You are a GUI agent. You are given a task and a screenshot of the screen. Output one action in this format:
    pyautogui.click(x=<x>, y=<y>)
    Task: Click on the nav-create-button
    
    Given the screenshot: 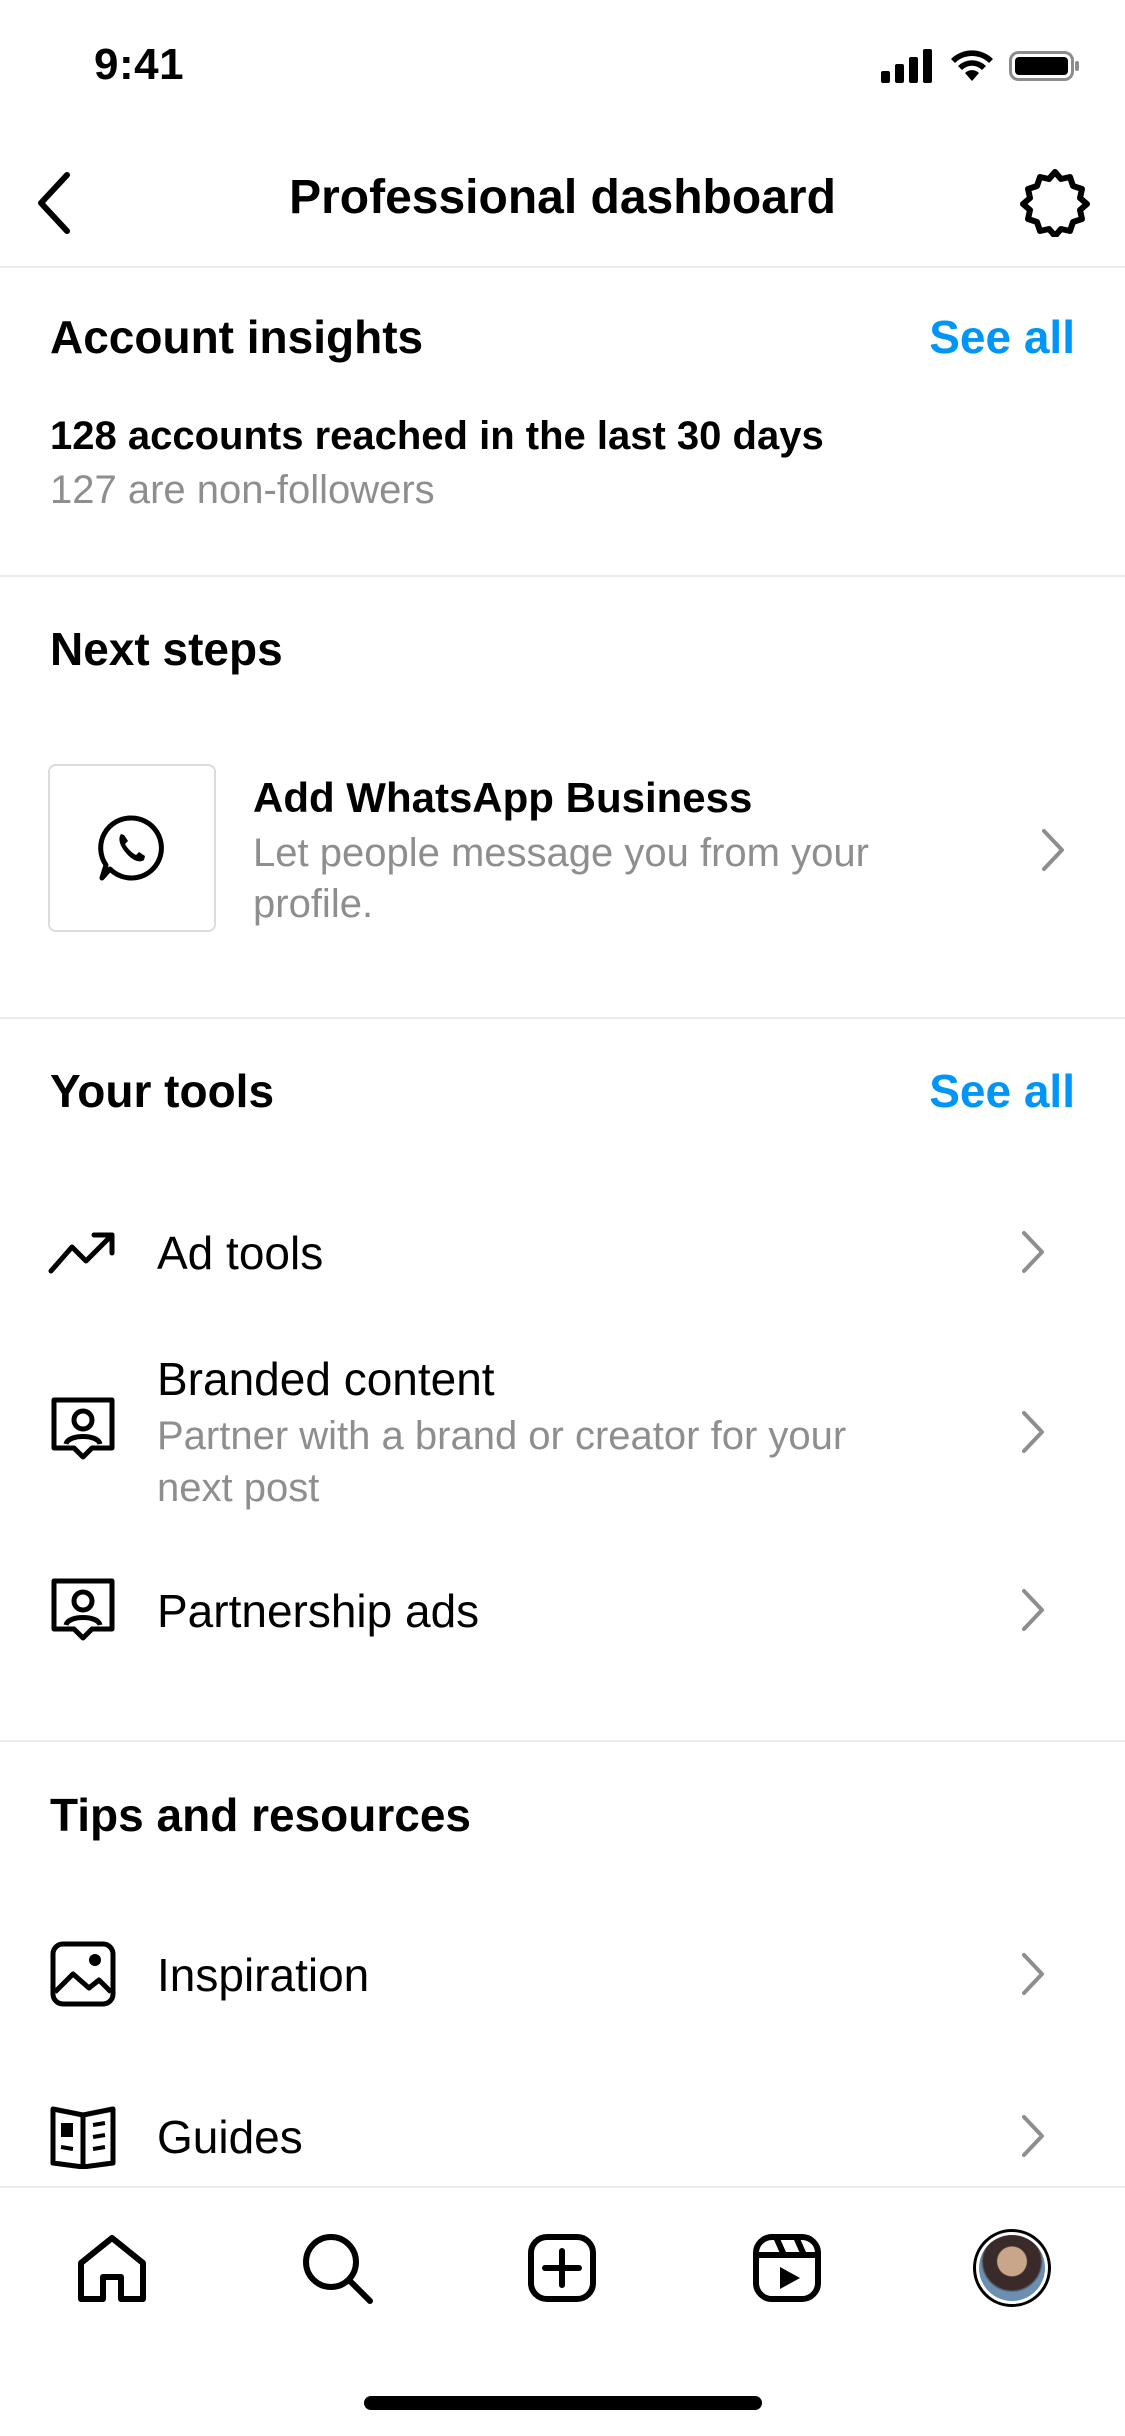 What is the action you would take?
    pyautogui.click(x=562, y=2268)
    